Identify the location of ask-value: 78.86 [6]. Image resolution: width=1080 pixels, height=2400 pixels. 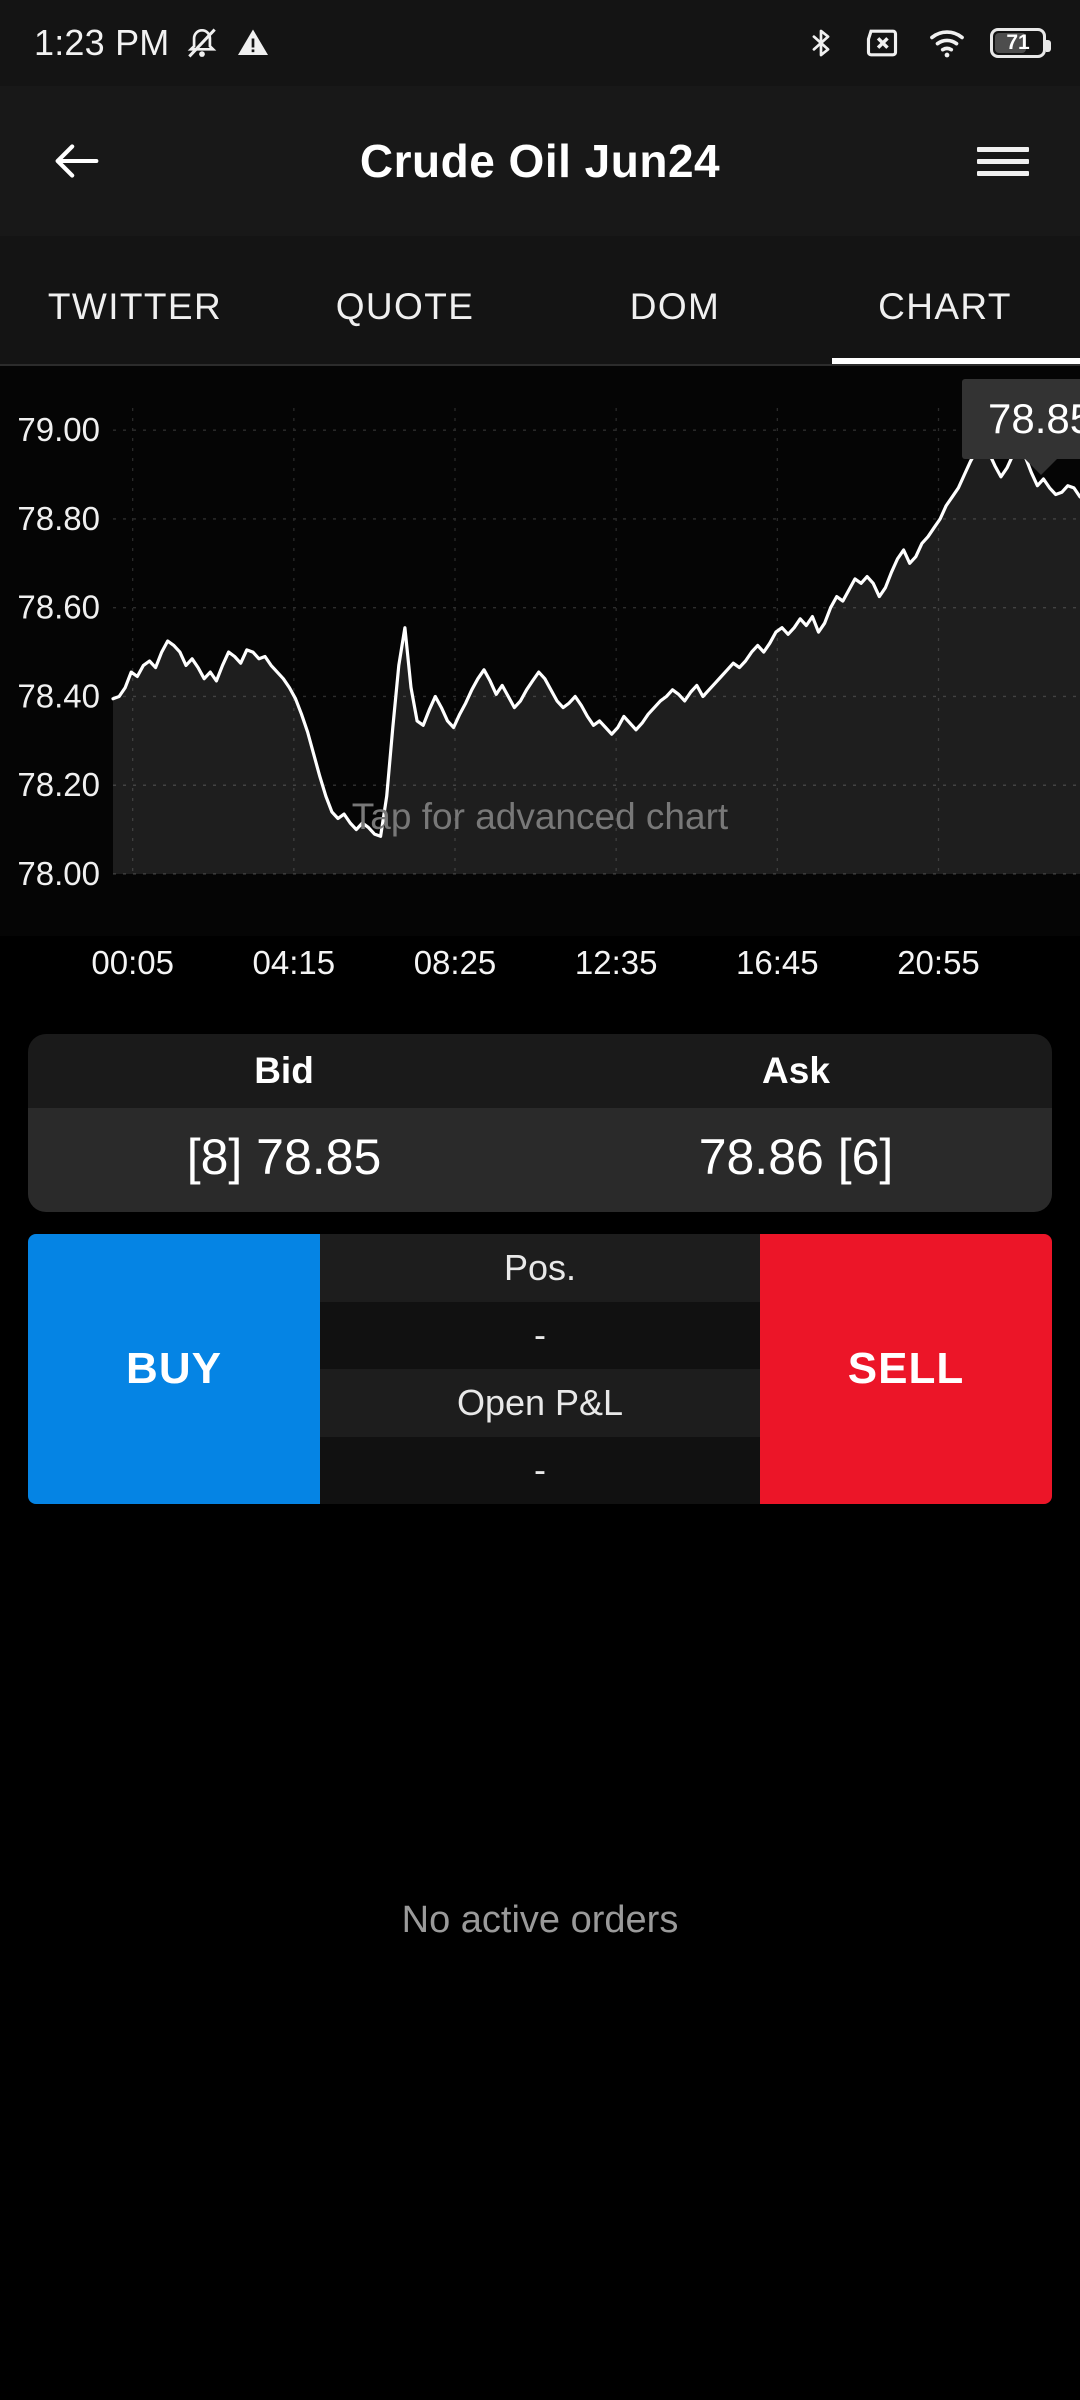
(796, 1160).